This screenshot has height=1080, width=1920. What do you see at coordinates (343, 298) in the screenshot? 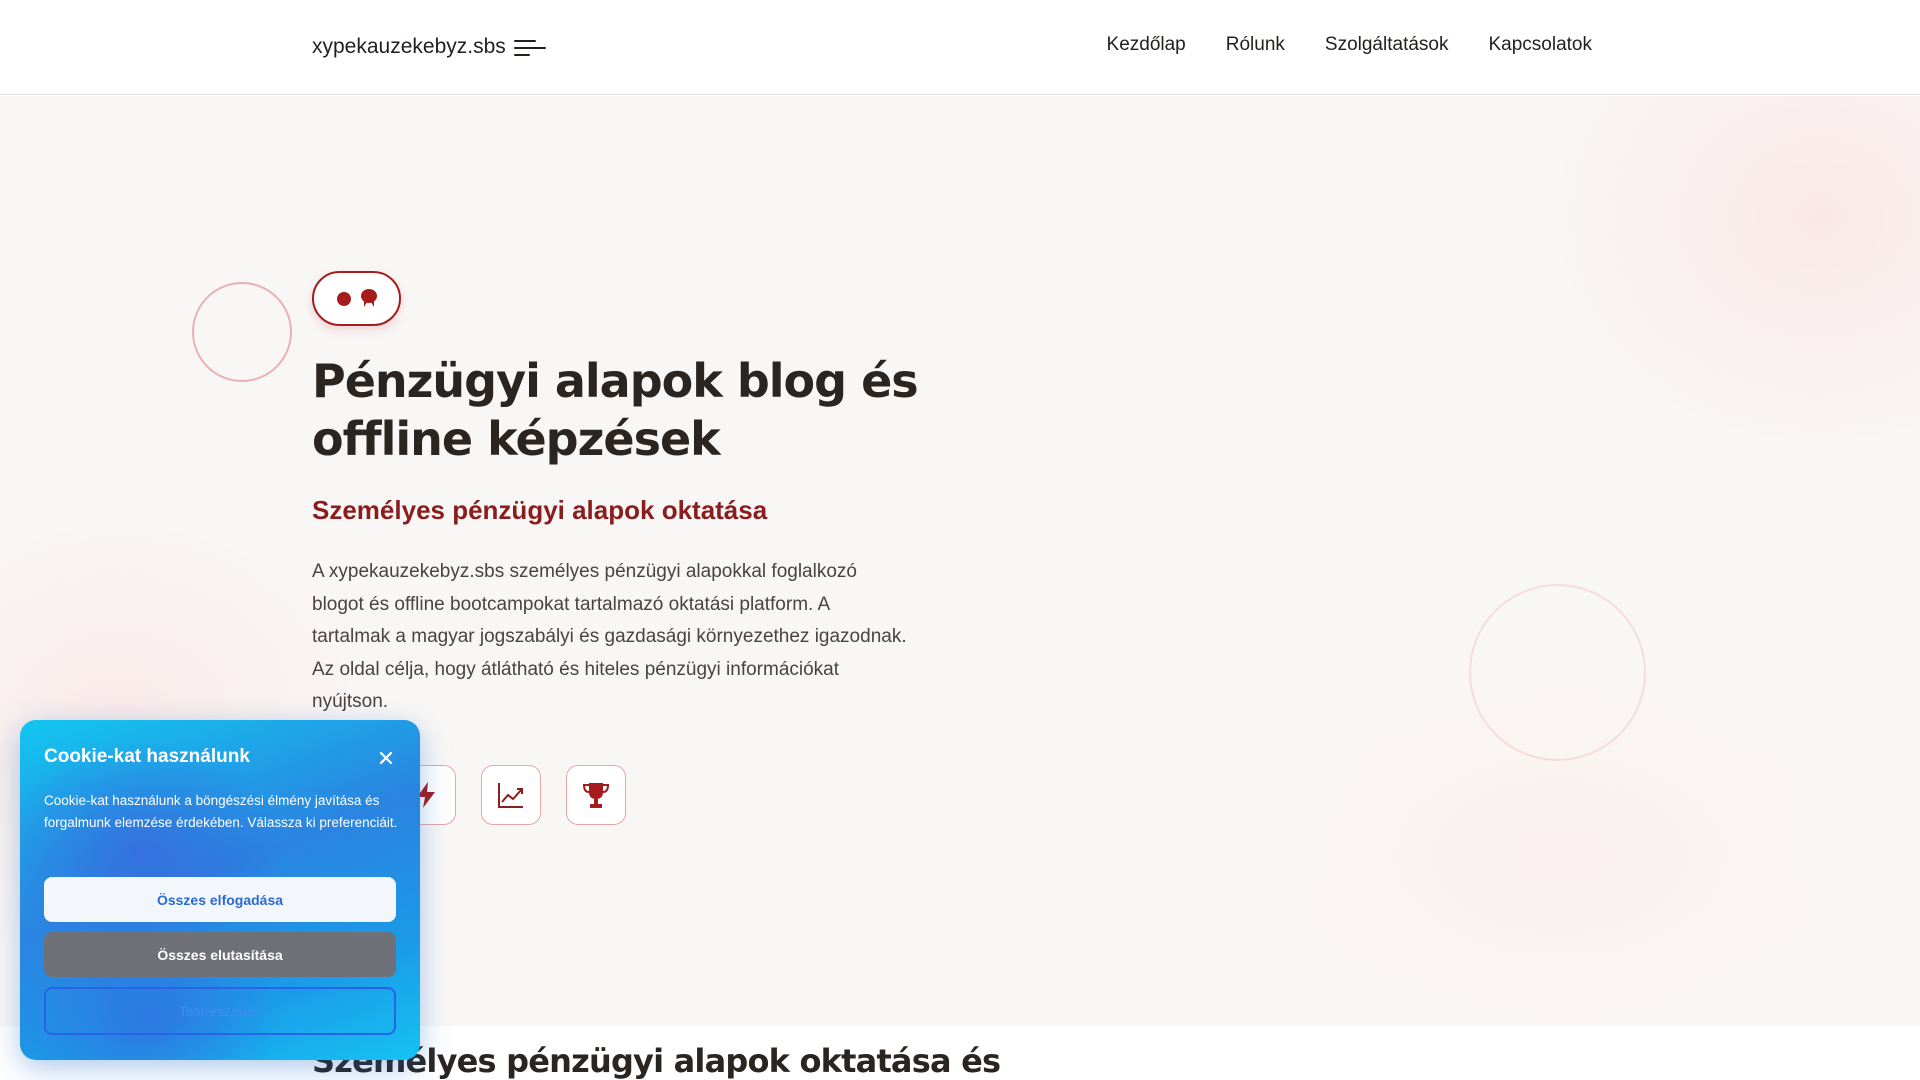
I see `dot-icon` at bounding box center [343, 298].